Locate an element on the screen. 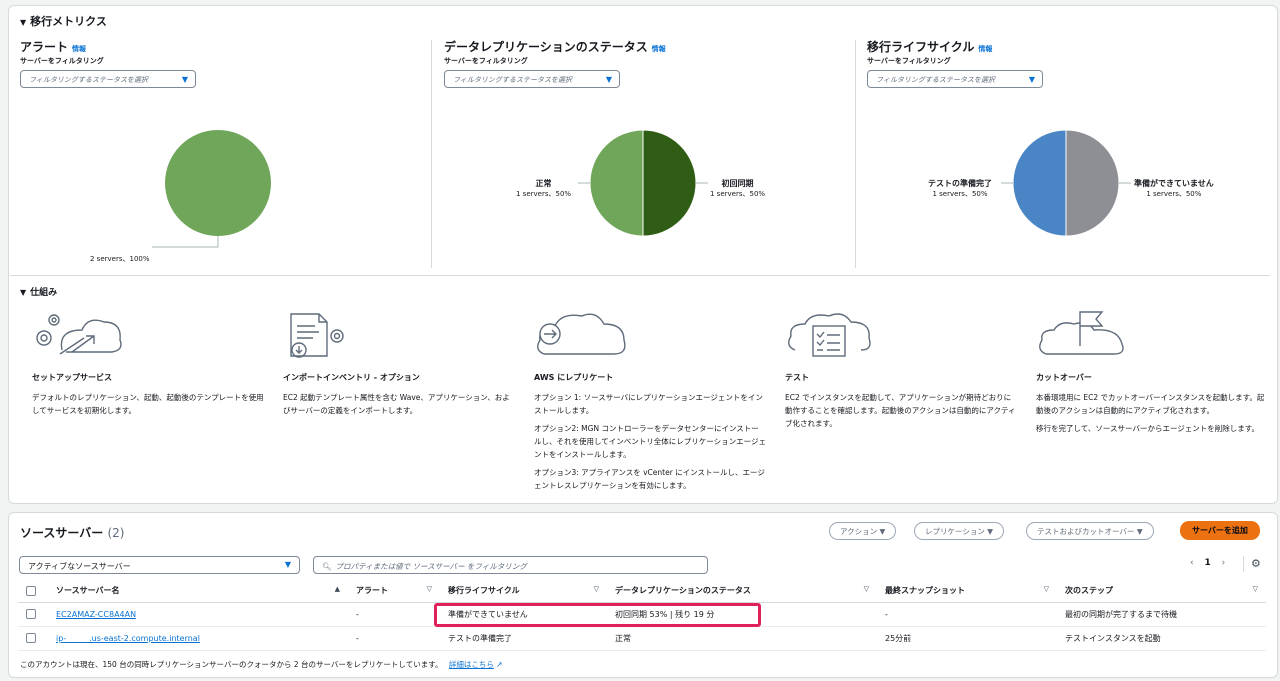  alerts-panel: アラート 情報 サーバーをフィルタリング フィルタリングするステータスを選択 ▼ is located at coordinates (225, 153).